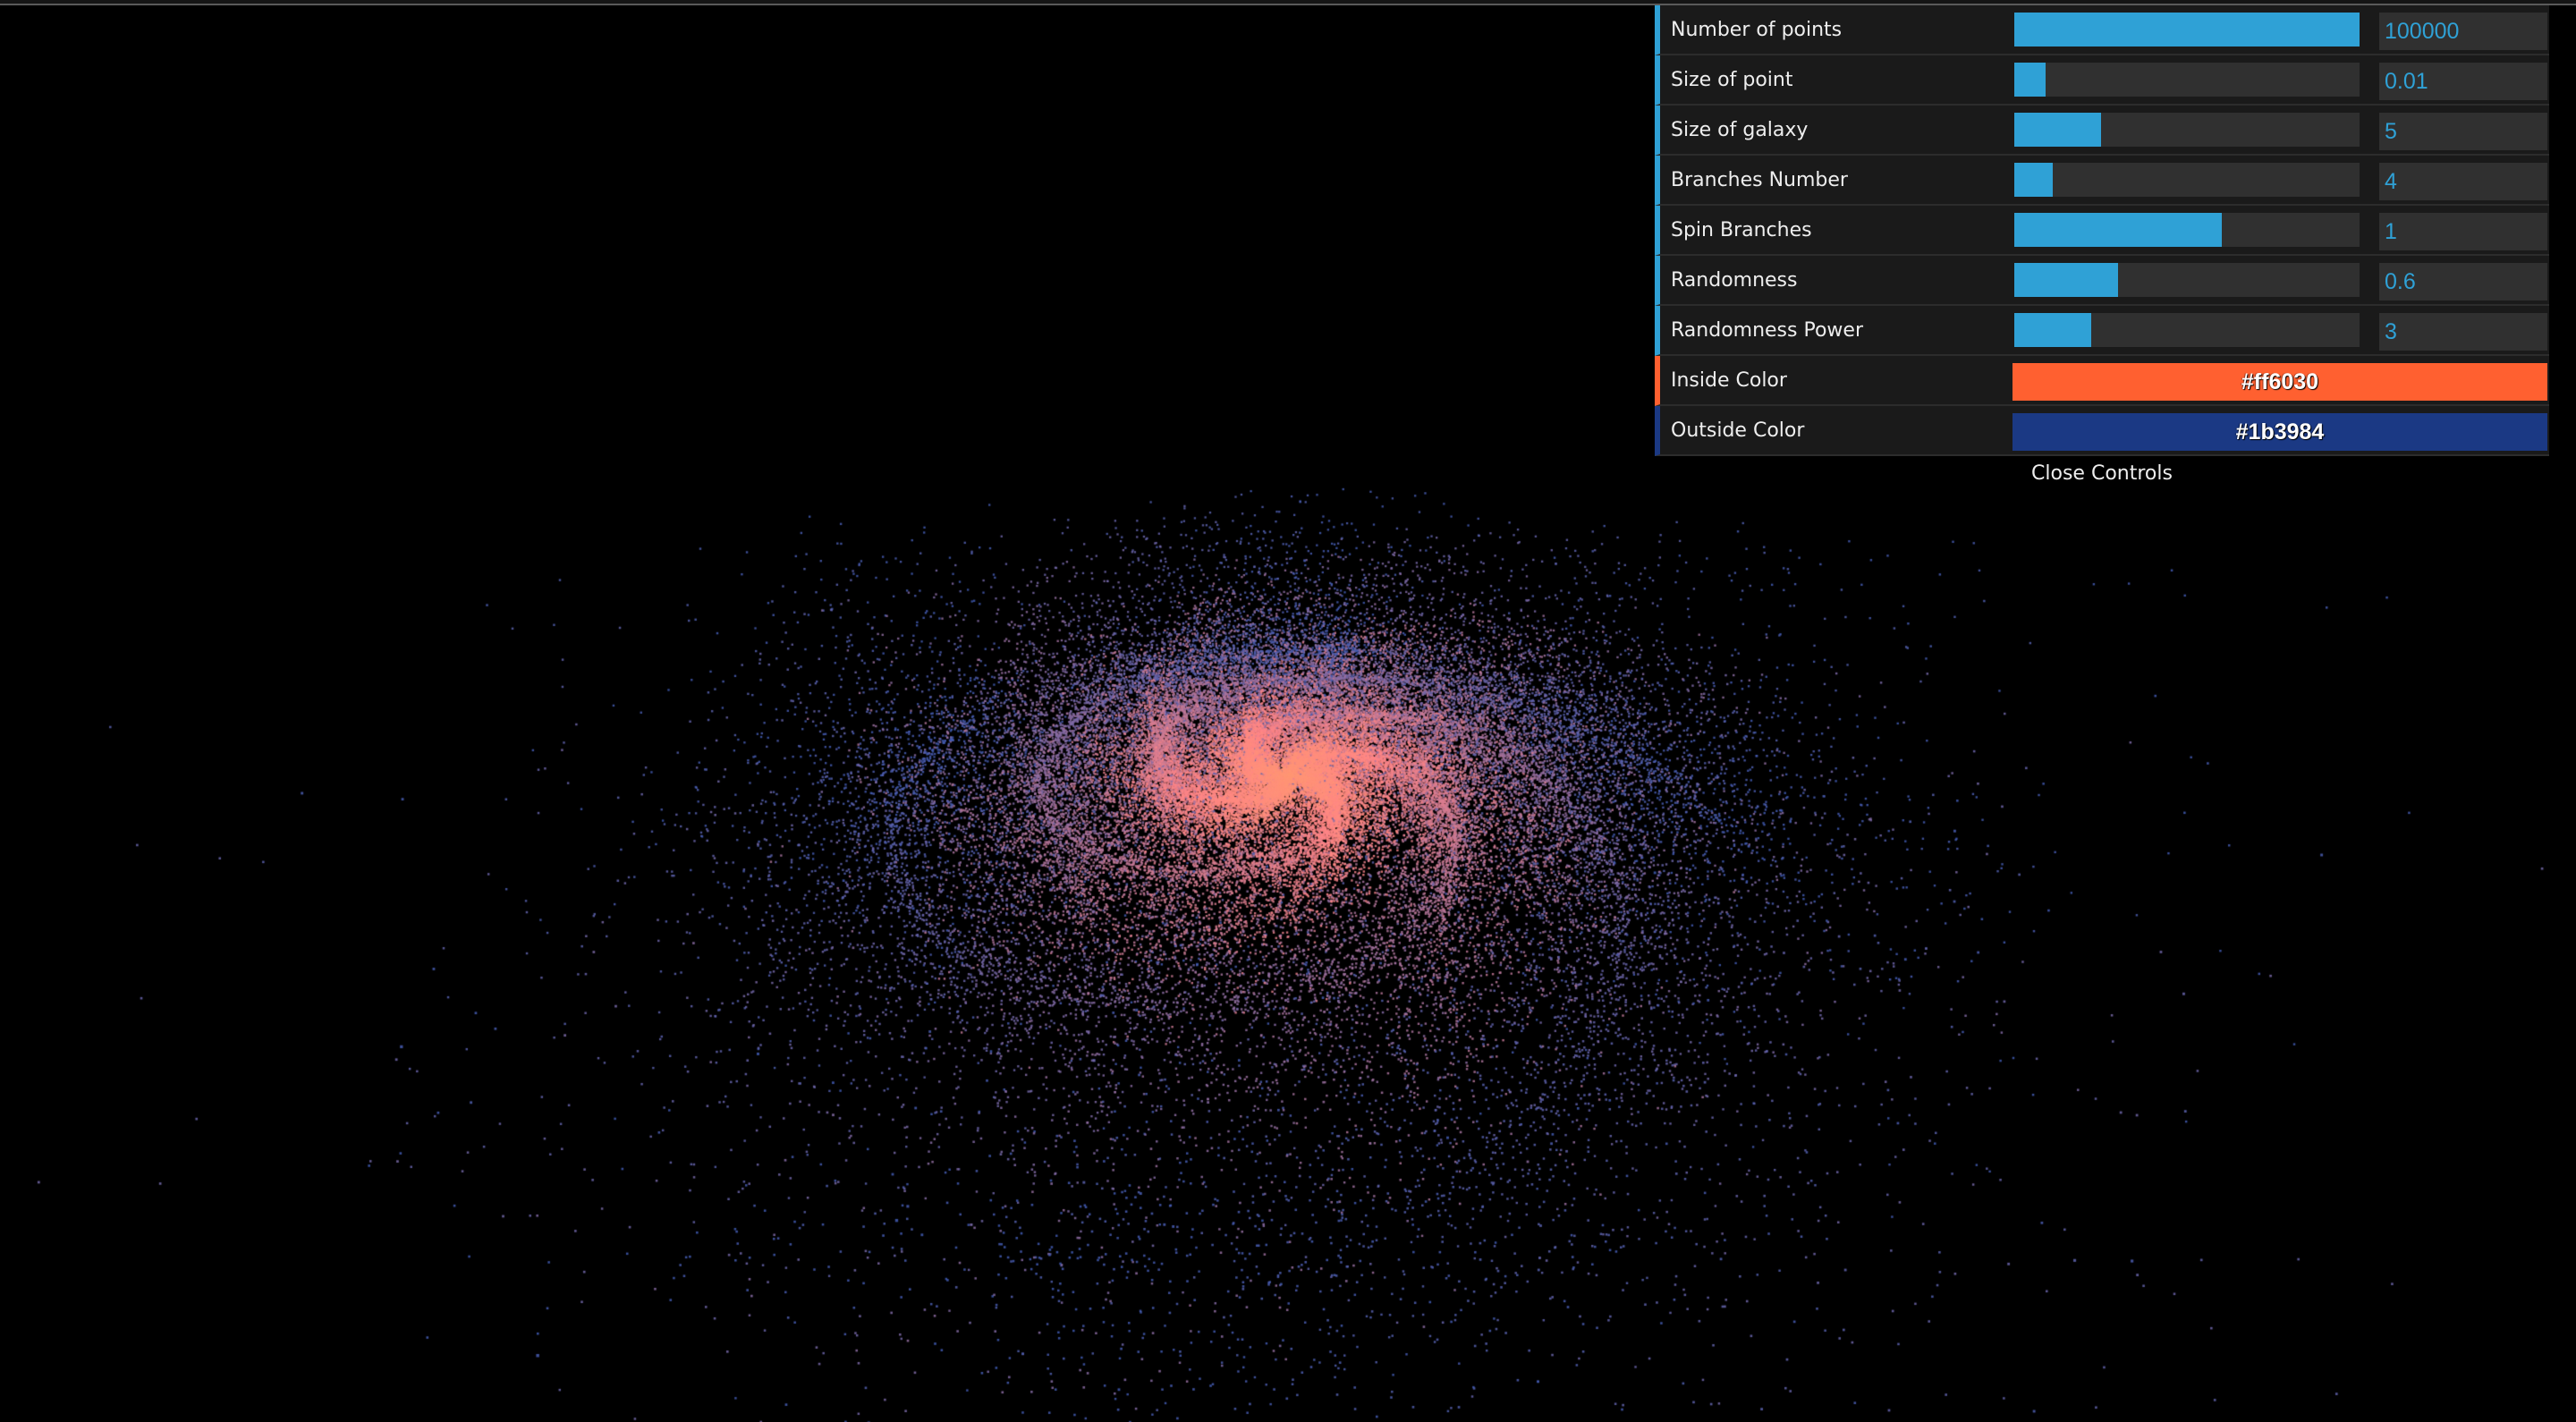 This screenshot has height=1422, width=2576. Describe the element at coordinates (2463, 231) in the screenshot. I see `spin-branches-input: 1` at that location.